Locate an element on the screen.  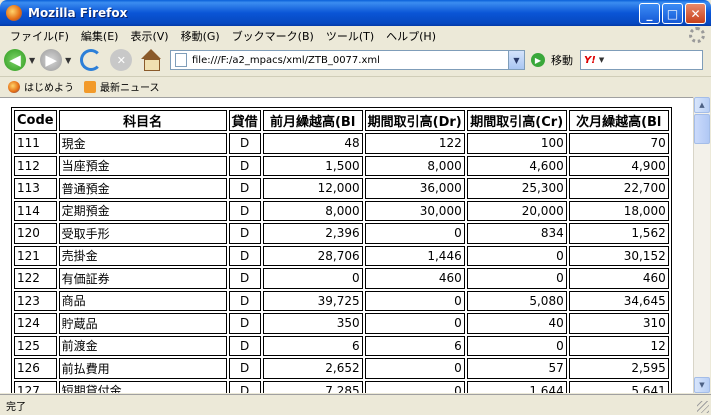
url-bar: ▼ is located at coordinates (347, 60).